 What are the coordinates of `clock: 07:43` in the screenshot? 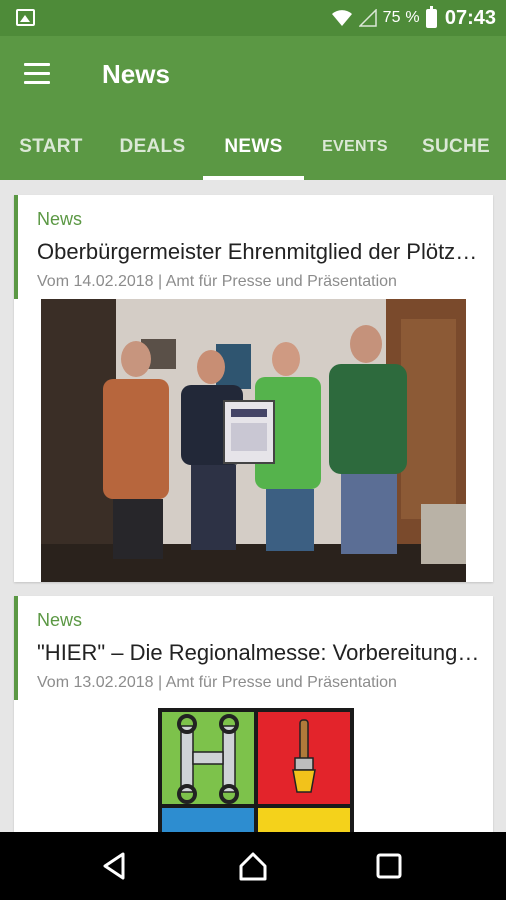 It's located at (470, 17).